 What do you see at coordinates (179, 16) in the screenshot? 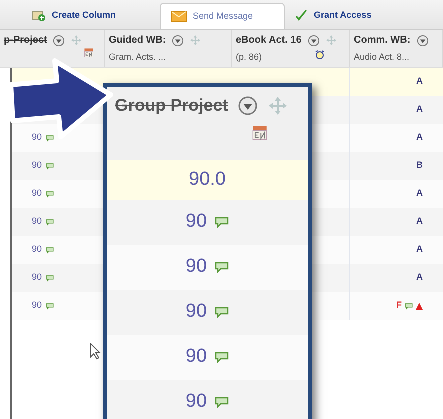
I see `envelope-icon` at bounding box center [179, 16].